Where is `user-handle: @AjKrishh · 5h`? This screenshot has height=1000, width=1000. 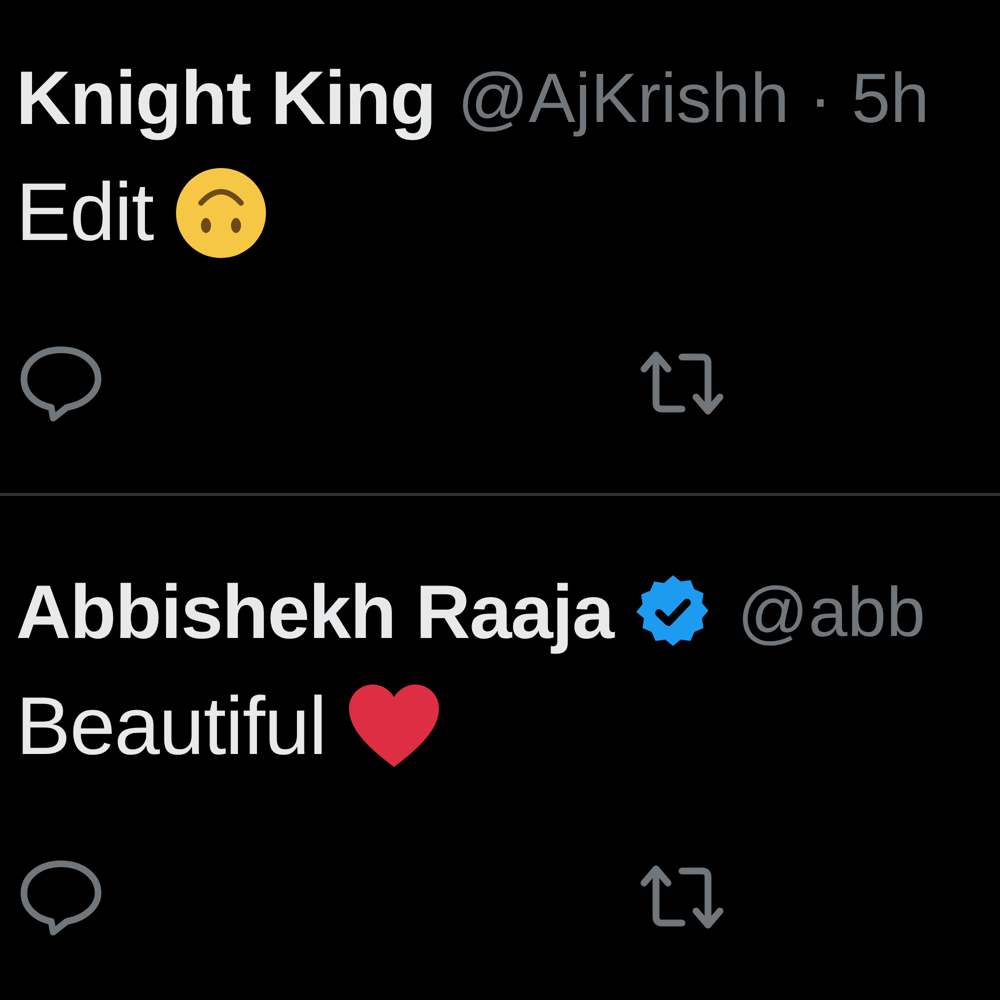 user-handle: @AjKrishh · 5h is located at coordinates (694, 98).